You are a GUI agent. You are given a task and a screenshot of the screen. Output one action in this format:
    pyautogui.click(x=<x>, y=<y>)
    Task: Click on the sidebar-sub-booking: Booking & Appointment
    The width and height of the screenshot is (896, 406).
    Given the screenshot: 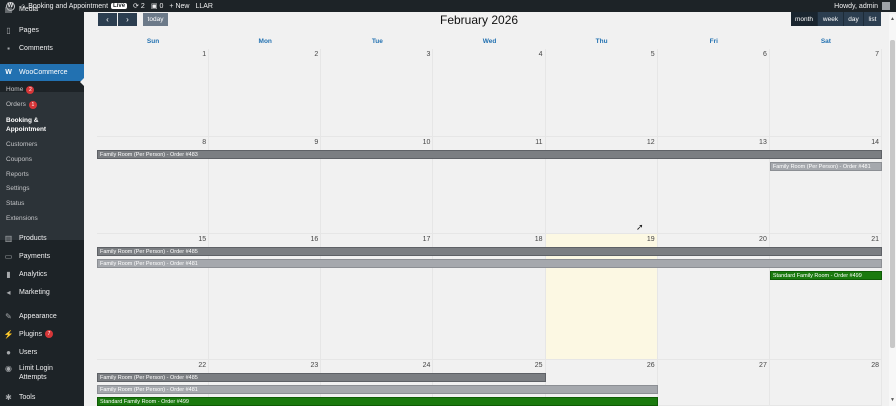 What is the action you would take?
    pyautogui.click(x=43, y=125)
    